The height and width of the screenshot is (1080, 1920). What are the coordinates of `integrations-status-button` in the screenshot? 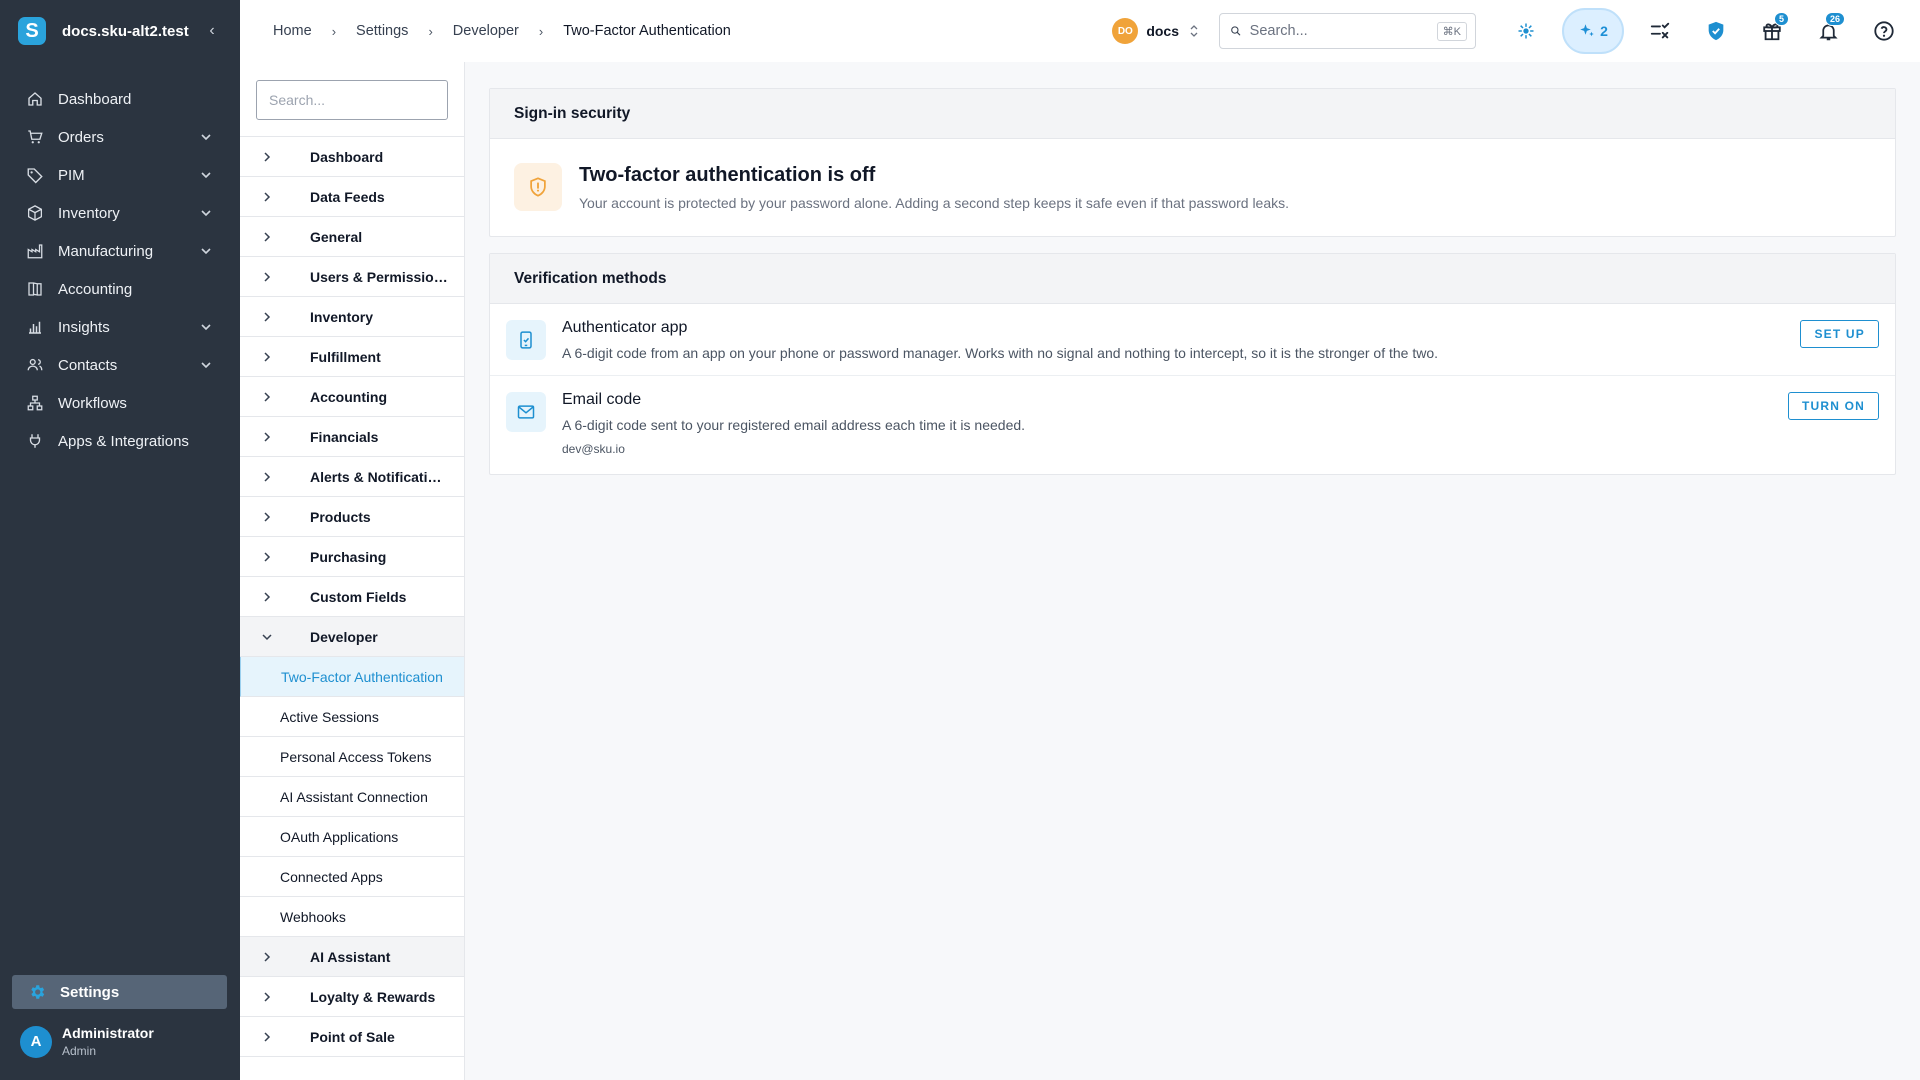 It's located at (1526, 31).